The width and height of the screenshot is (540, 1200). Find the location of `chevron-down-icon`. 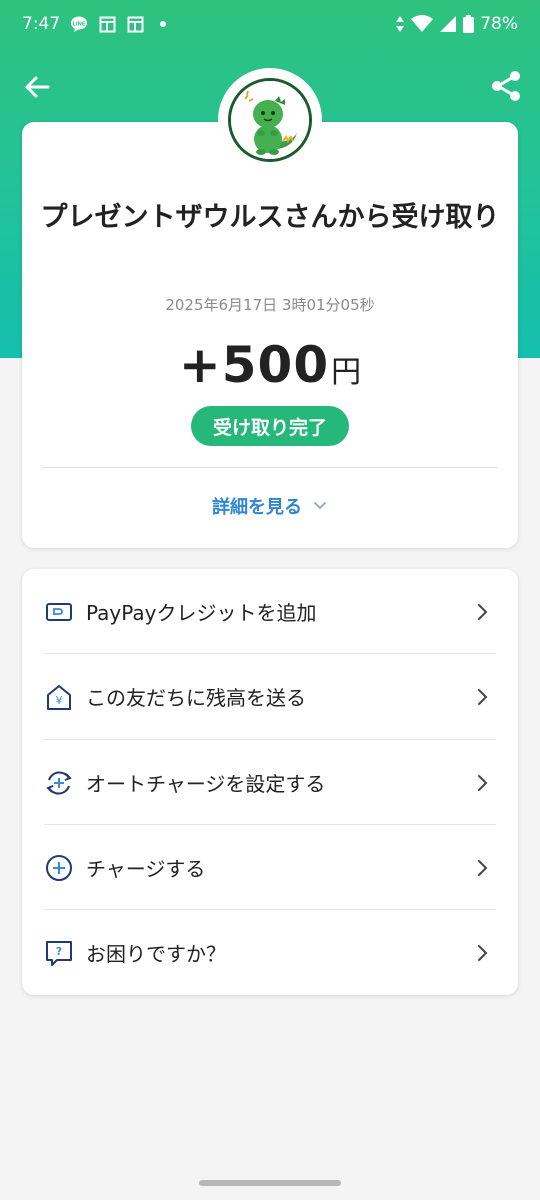

chevron-down-icon is located at coordinates (320, 506).